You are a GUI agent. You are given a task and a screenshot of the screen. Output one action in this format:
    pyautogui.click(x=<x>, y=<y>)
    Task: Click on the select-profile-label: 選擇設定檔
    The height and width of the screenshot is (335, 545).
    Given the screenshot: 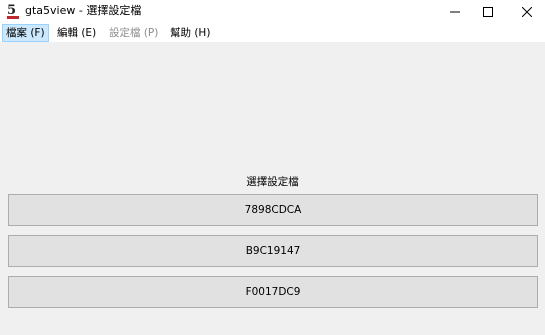 What is the action you would take?
    pyautogui.click(x=272, y=182)
    